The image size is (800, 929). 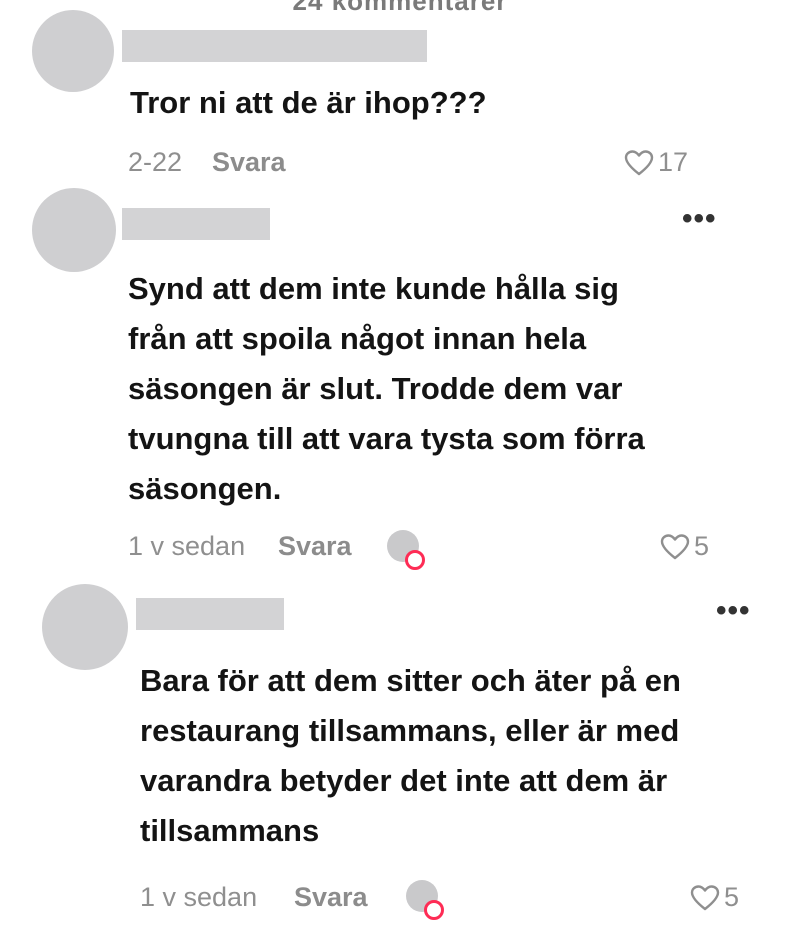 What do you see at coordinates (656, 162) in the screenshot?
I see `like-button: 17` at bounding box center [656, 162].